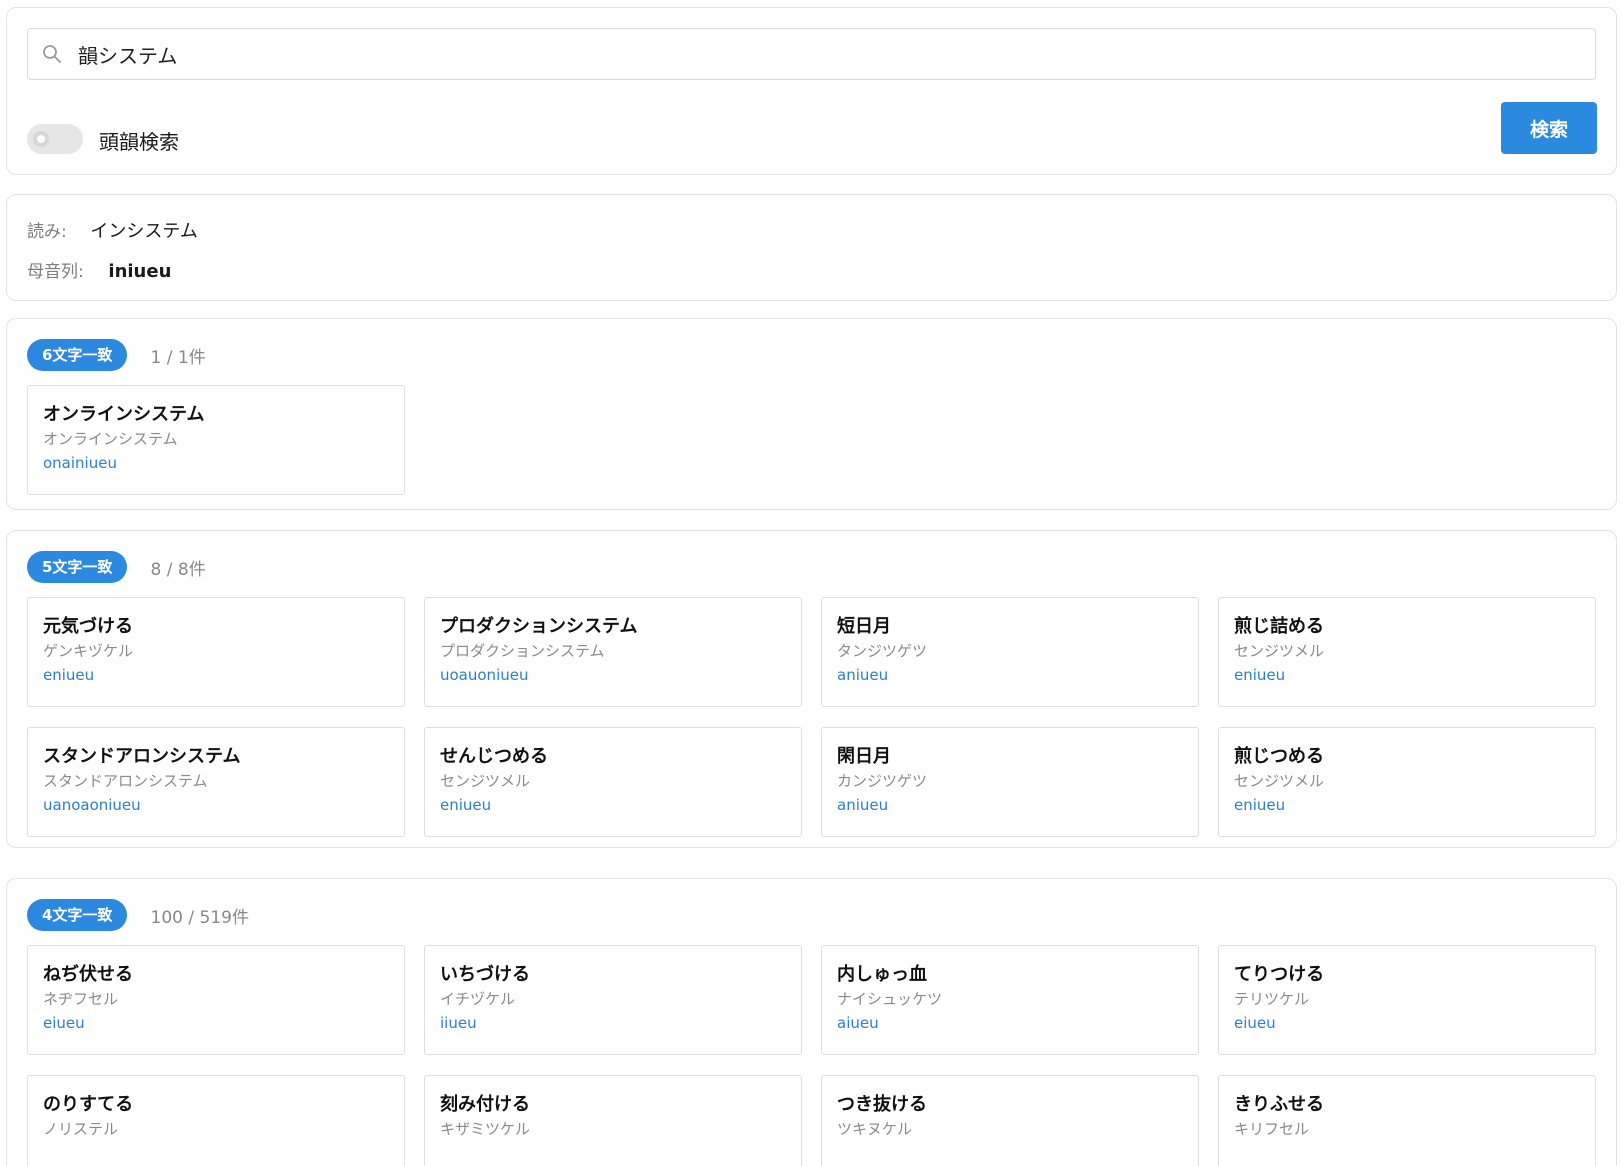 The height and width of the screenshot is (1166, 1622). I want to click on card-kana: ナイシュッケツ, so click(890, 999).